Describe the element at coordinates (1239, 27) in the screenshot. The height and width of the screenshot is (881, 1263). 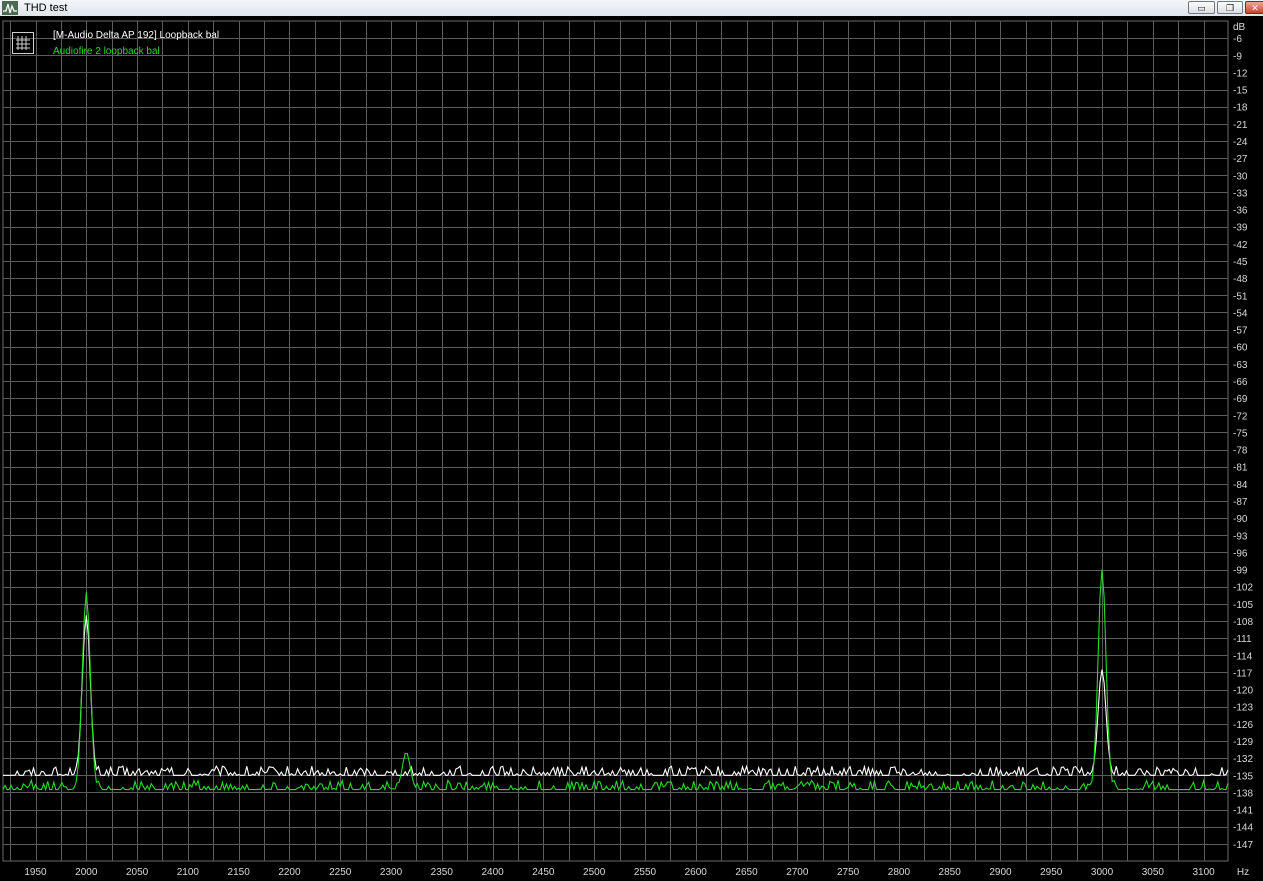
I see `y-unit-label: dB` at that location.